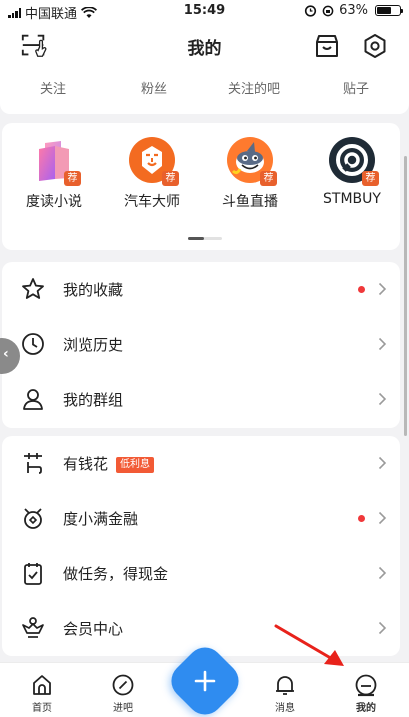  Describe the element at coordinates (201, 399) in the screenshot. I see `menu-item-groups: 我的群组` at that location.